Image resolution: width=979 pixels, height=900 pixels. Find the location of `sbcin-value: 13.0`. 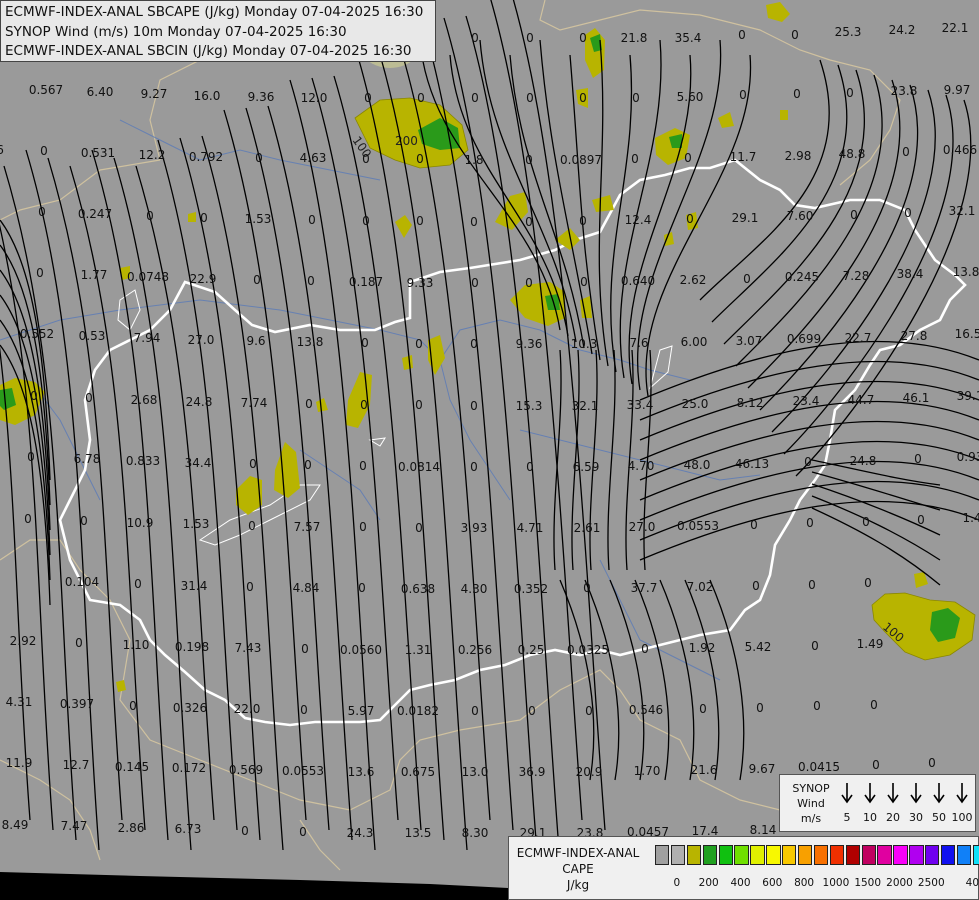

sbcin-value: 13.0 is located at coordinates (475, 772).